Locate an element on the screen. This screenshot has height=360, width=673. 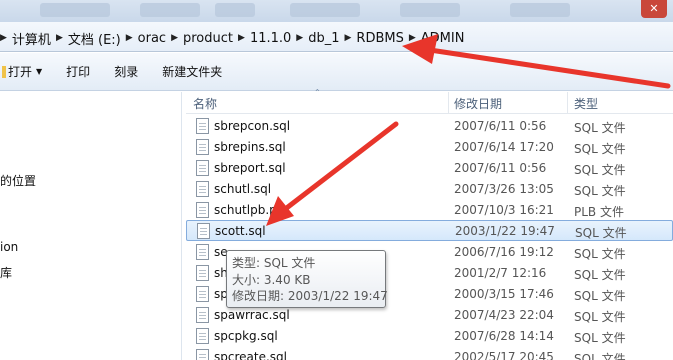
file-modified: 2002/5/17 20:45 is located at coordinates (504, 355).